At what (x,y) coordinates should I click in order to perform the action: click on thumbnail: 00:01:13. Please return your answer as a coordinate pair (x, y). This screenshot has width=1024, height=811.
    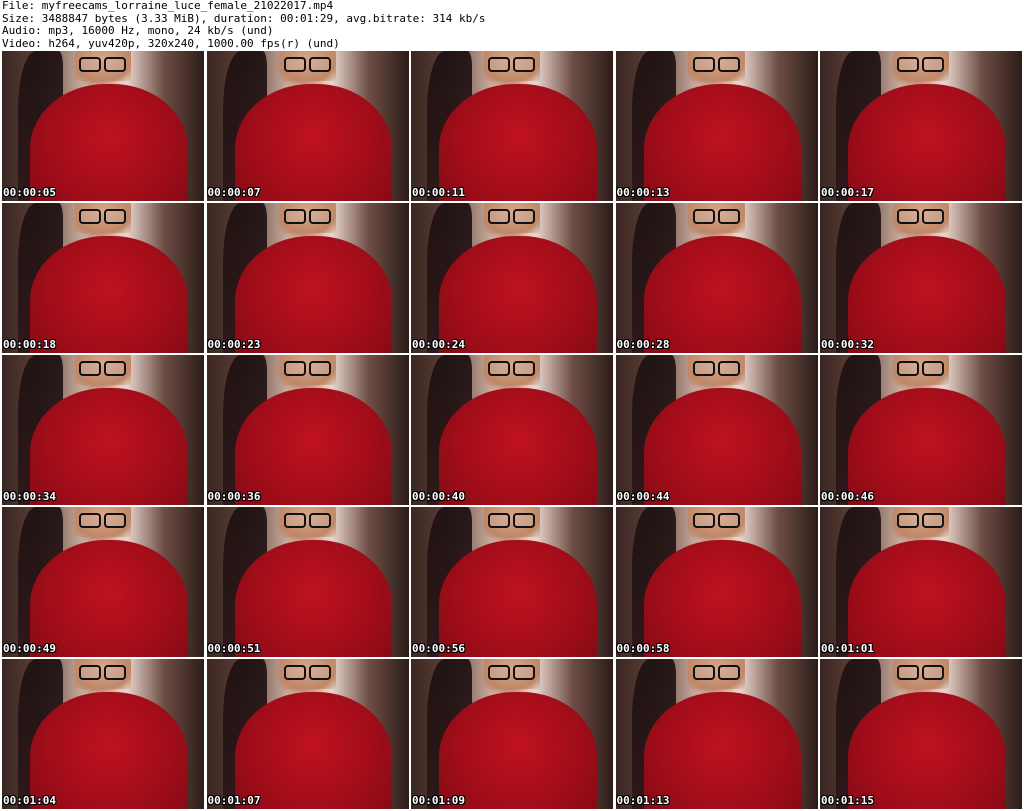
    Looking at the image, I should click on (716, 734).